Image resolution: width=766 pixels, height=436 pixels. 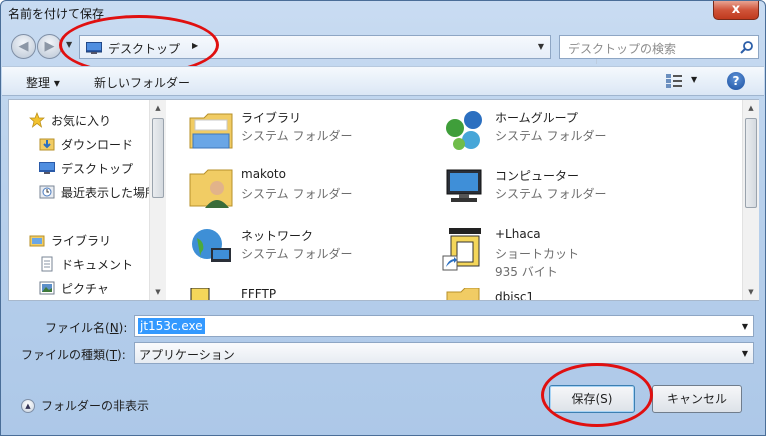 What do you see at coordinates (697, 399) in the screenshot?
I see `cancel-button: キャンセル` at bounding box center [697, 399].